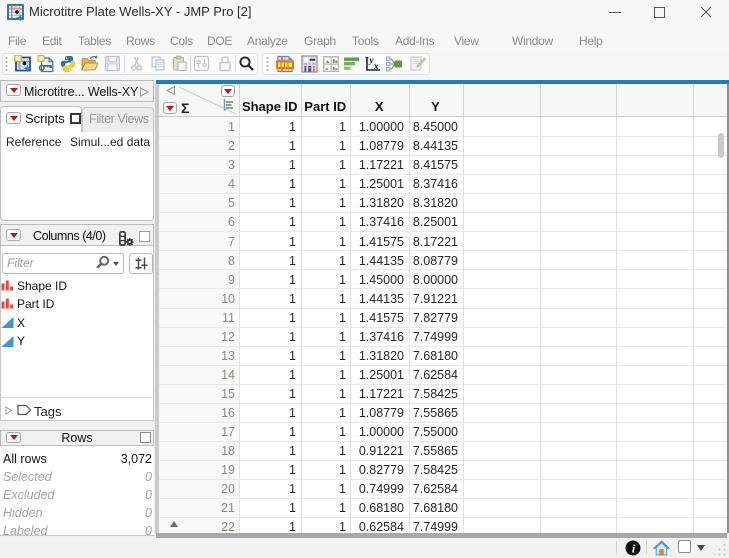  I want to click on svg-text: x, so click(376, 66).